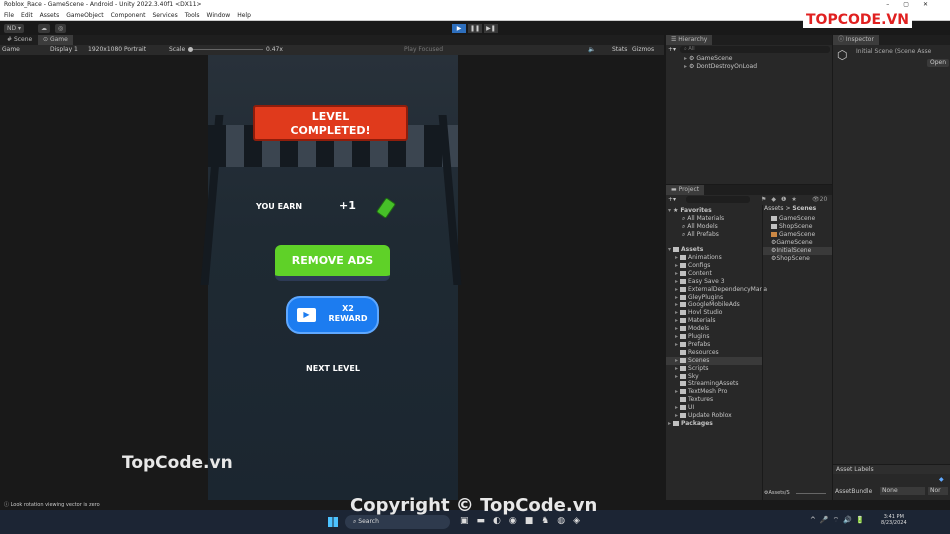 The image size is (950, 534). Describe the element at coordinates (219, 15) in the screenshot. I see `menu-window: Window` at that location.